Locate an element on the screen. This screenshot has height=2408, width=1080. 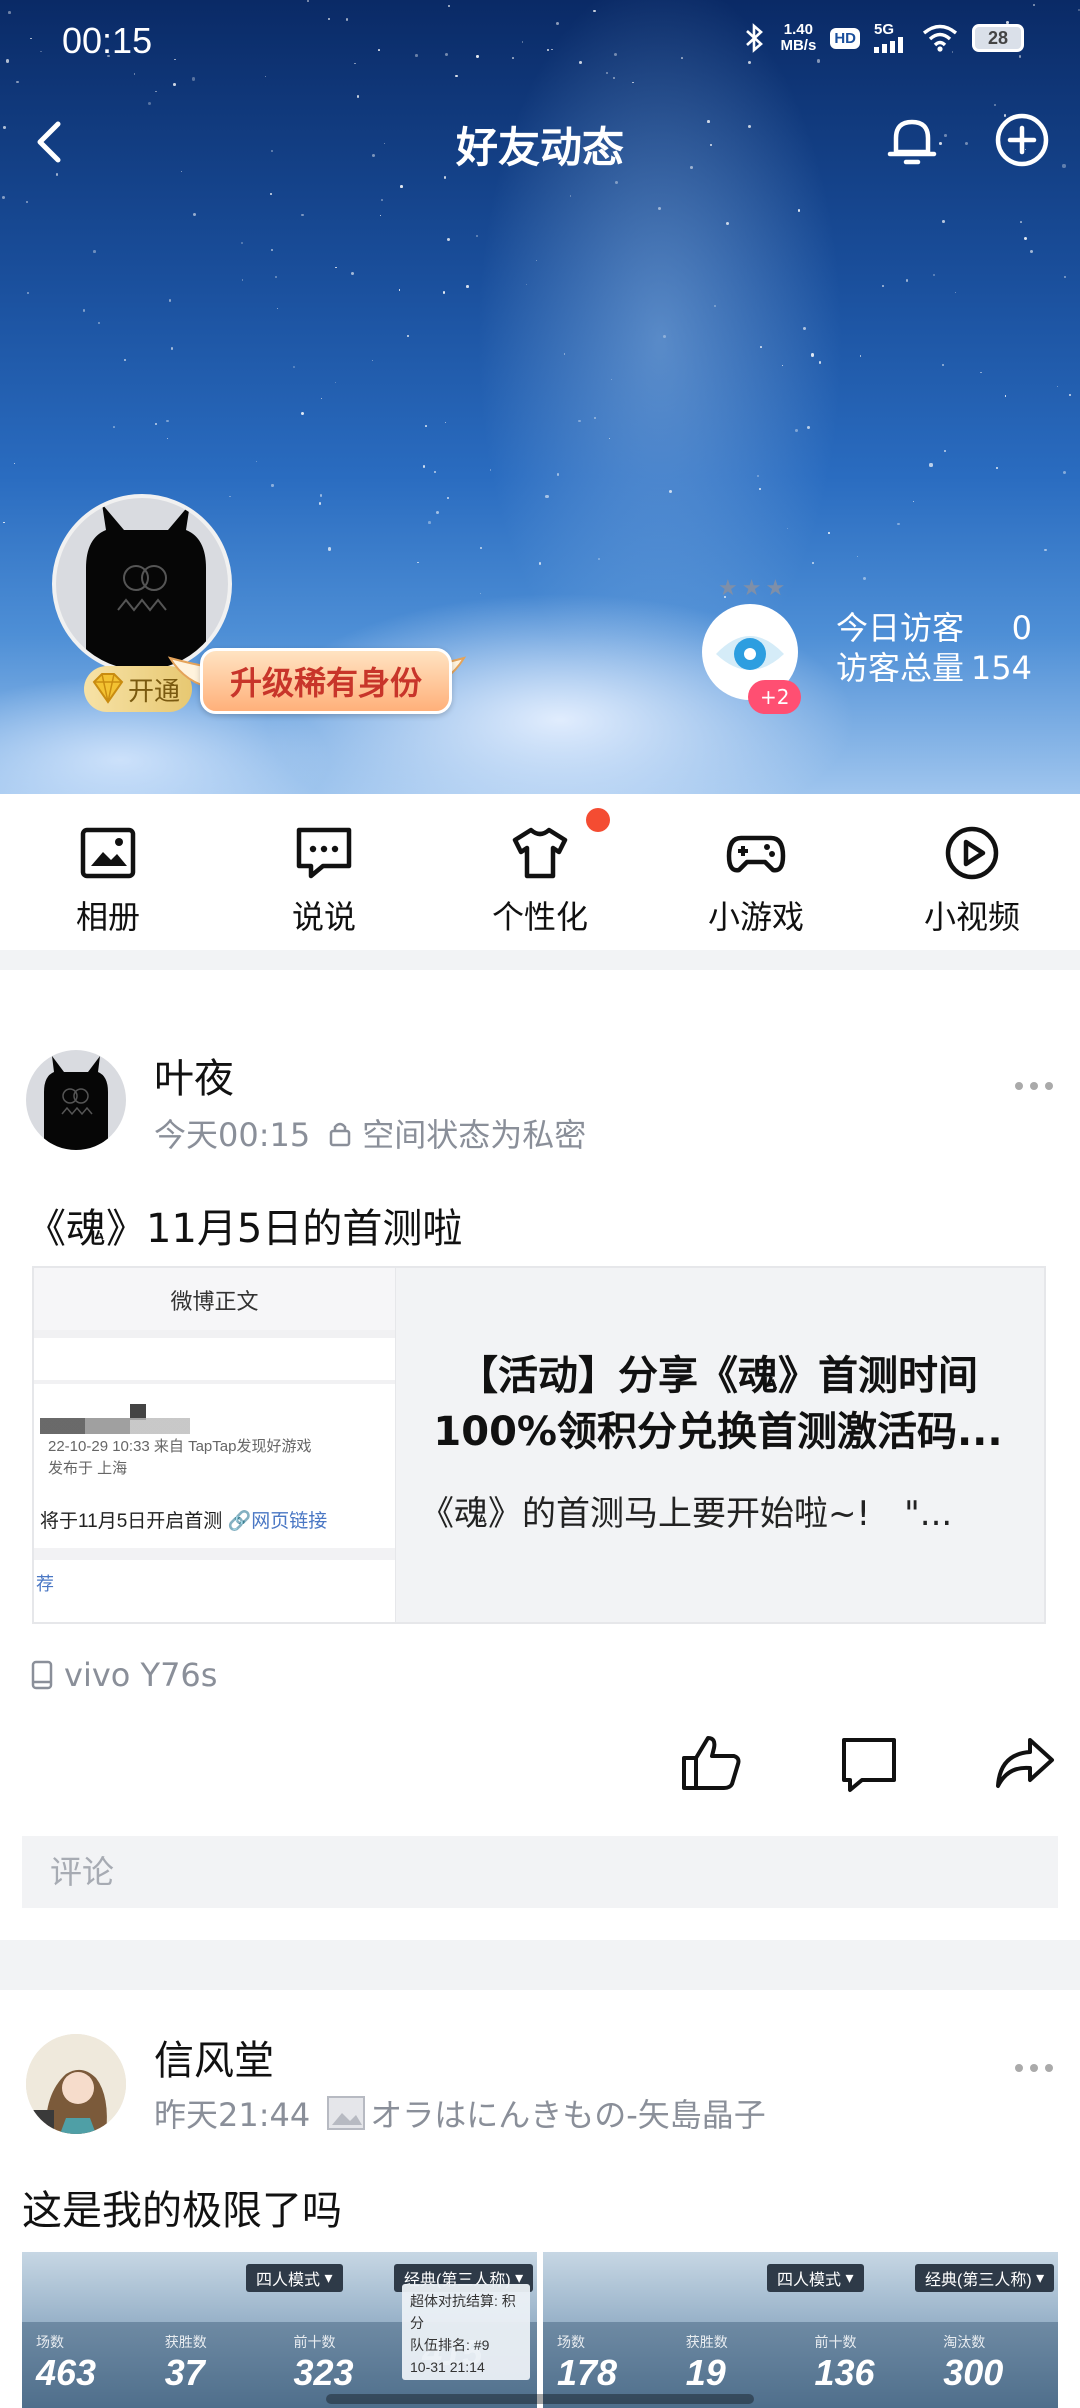
network-speed: 1.40 MB/s is located at coordinates (798, 38).